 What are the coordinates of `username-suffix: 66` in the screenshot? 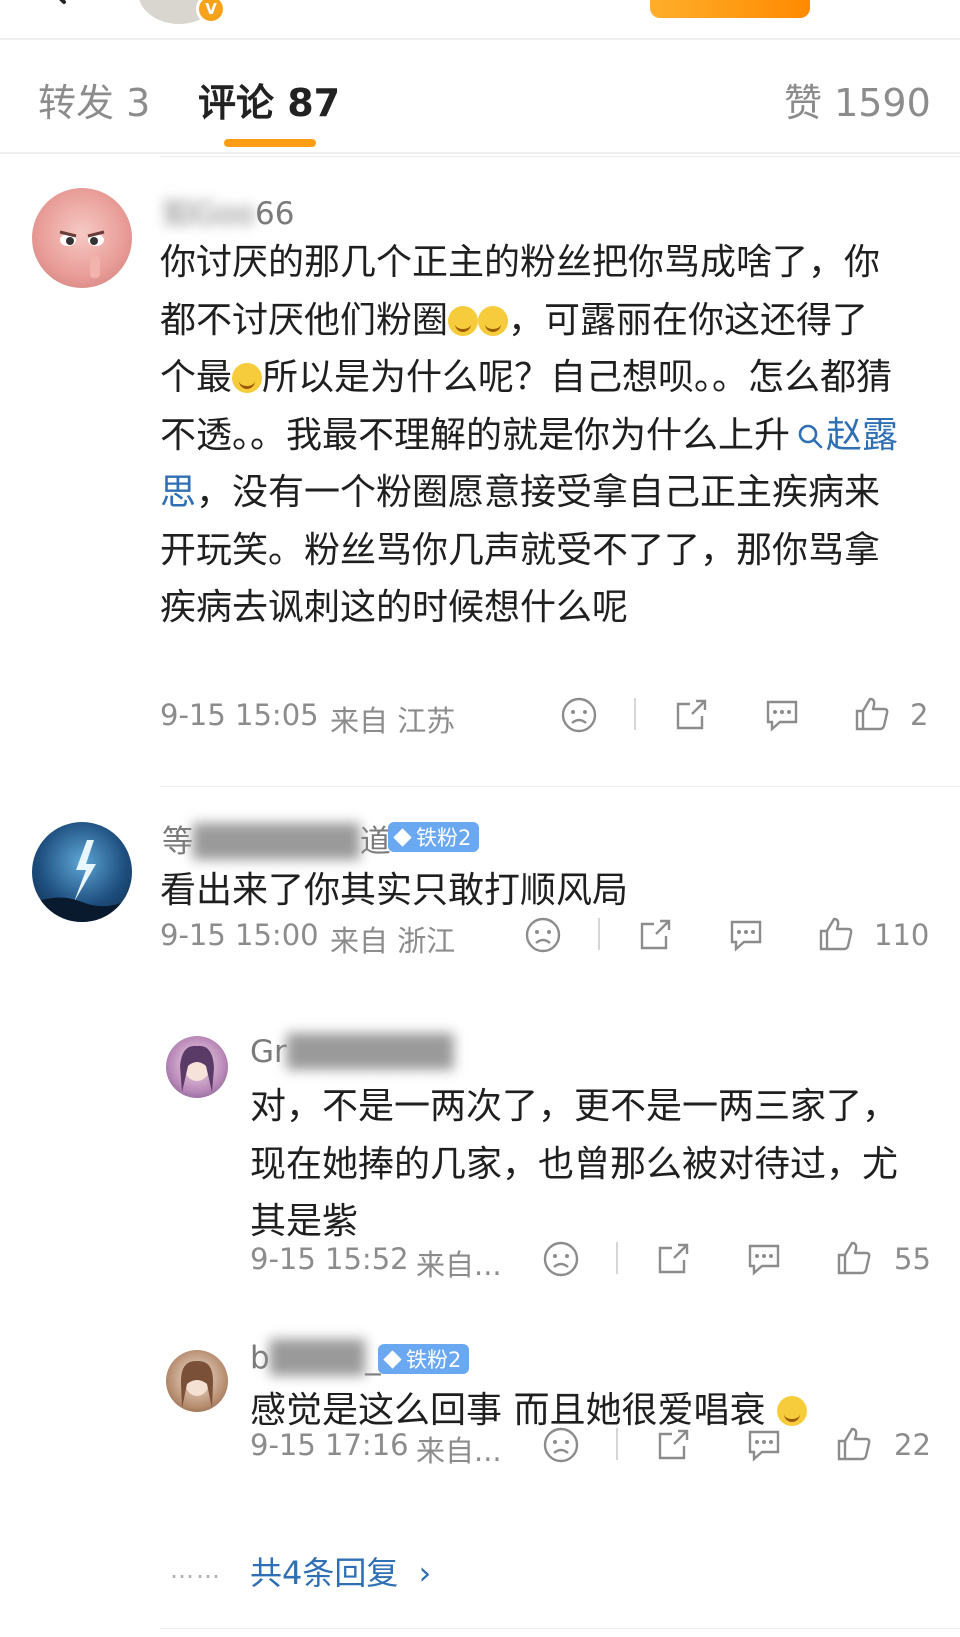 It's located at (274, 214).